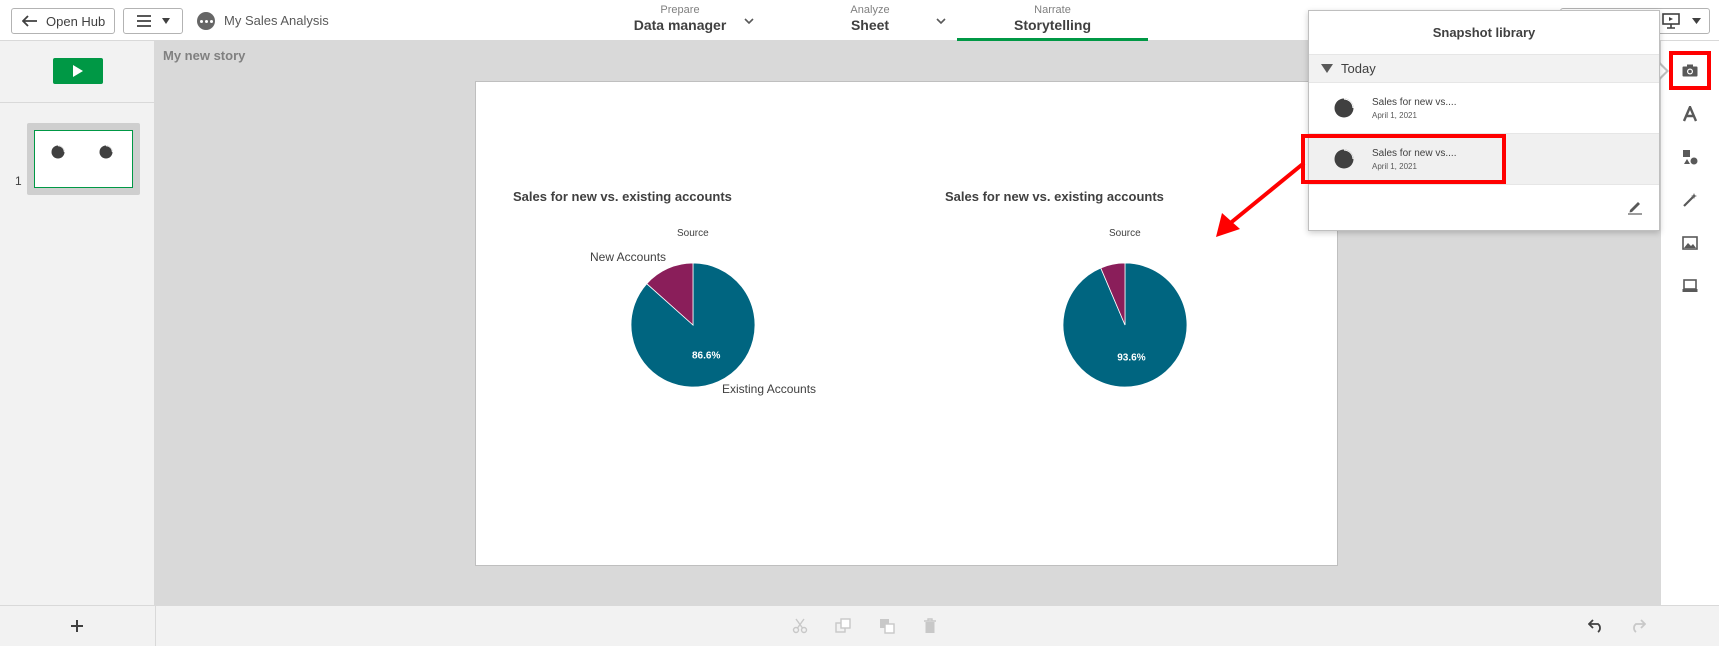  I want to click on tab-narrate-label: Storytelling, so click(1052, 25).